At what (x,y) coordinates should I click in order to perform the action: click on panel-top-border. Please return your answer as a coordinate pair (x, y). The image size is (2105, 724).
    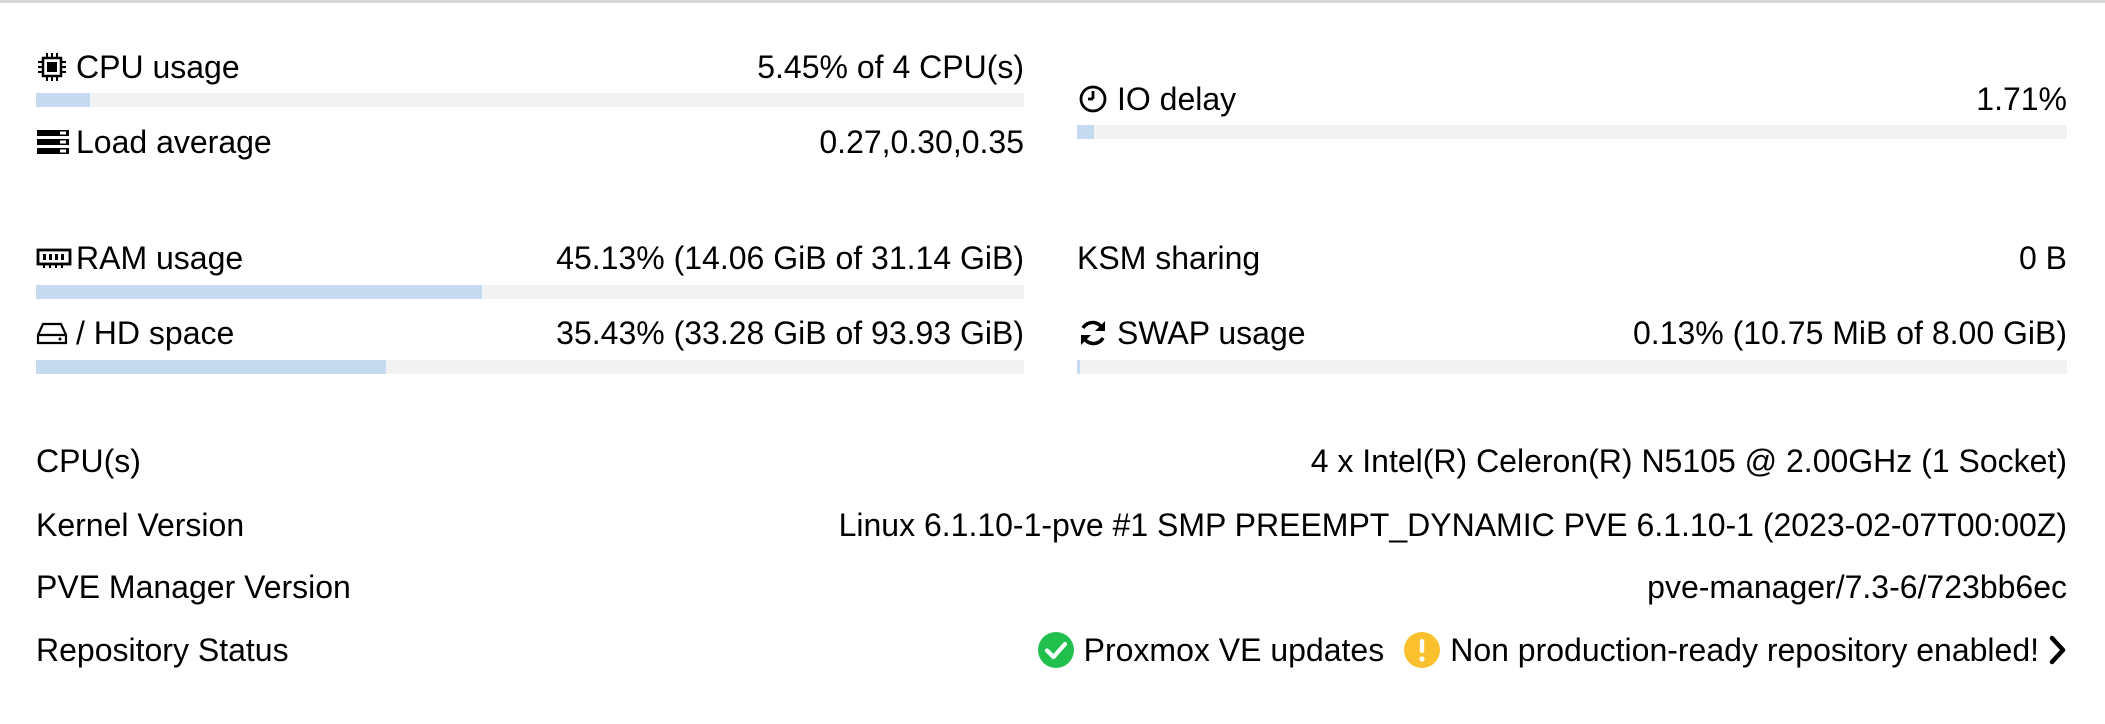
    Looking at the image, I should click on (1052, 1).